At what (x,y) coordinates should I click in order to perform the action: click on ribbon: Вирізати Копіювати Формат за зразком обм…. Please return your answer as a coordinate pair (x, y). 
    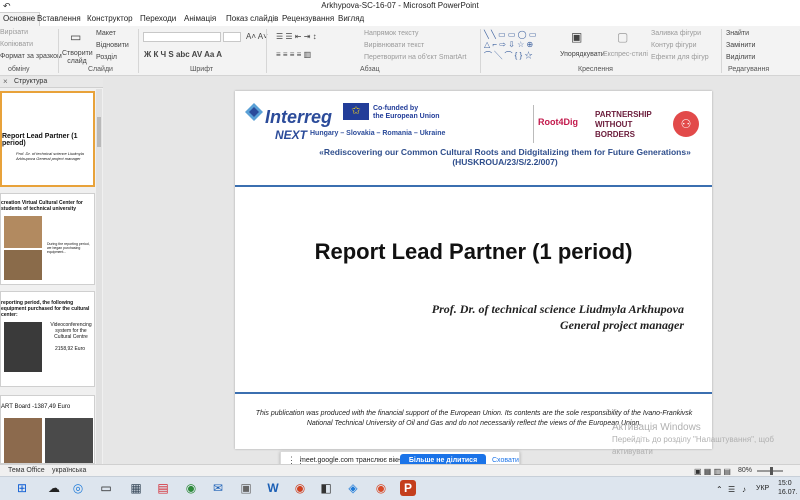
    Looking at the image, I should click on (400, 51).